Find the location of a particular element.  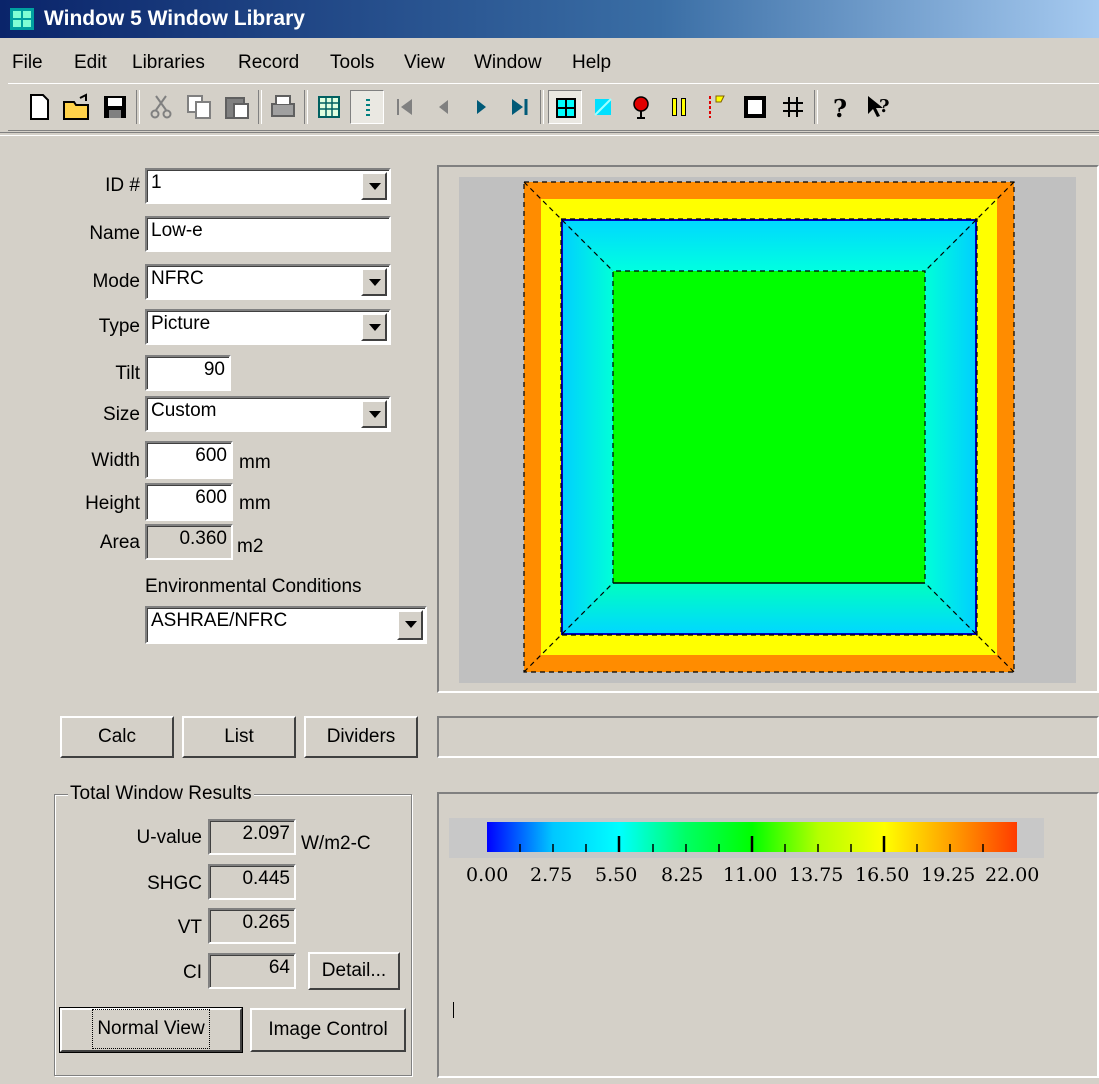

menu-libraries: Libraries is located at coordinates (168, 63).